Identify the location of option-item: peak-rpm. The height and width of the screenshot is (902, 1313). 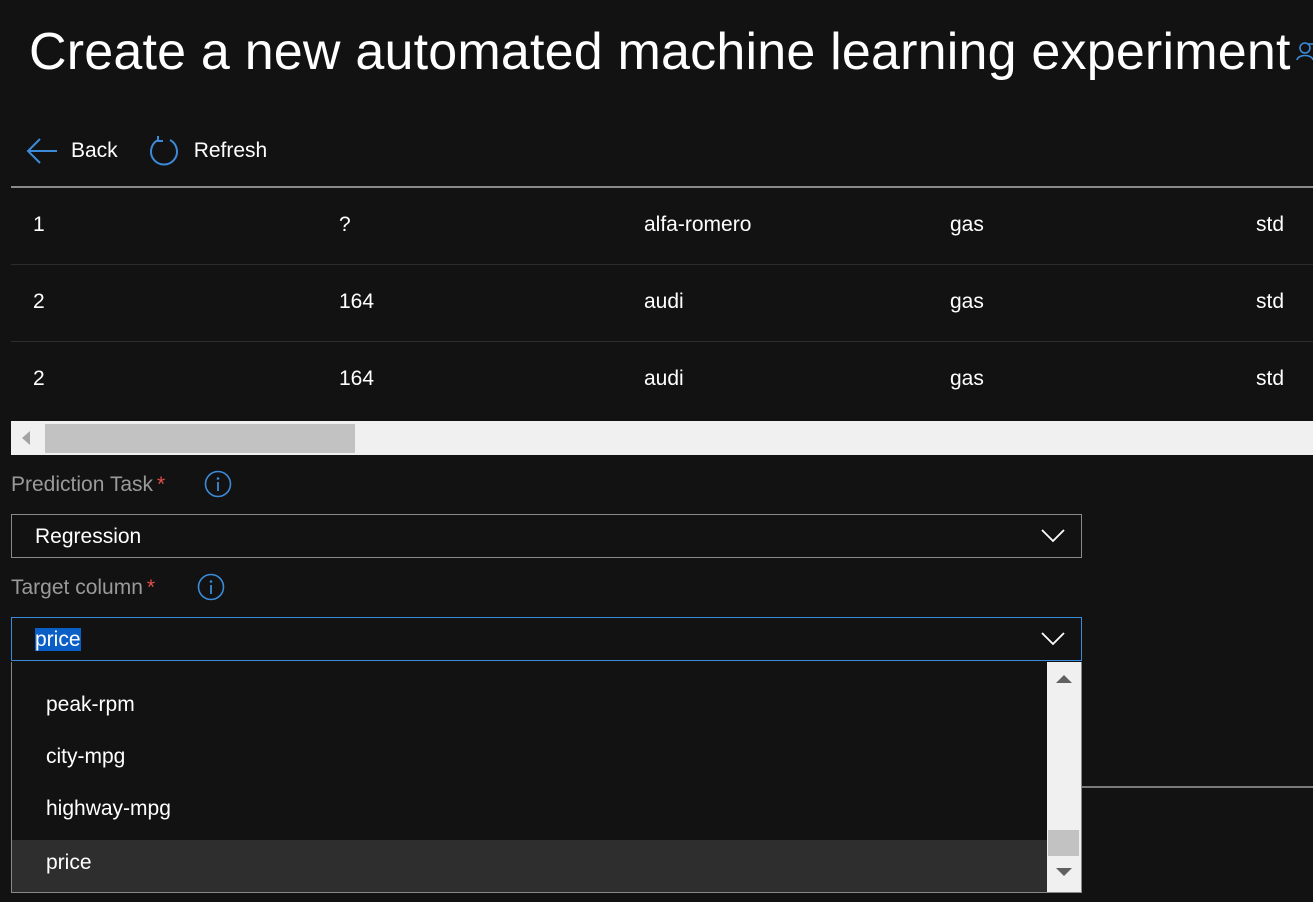
(530, 708).